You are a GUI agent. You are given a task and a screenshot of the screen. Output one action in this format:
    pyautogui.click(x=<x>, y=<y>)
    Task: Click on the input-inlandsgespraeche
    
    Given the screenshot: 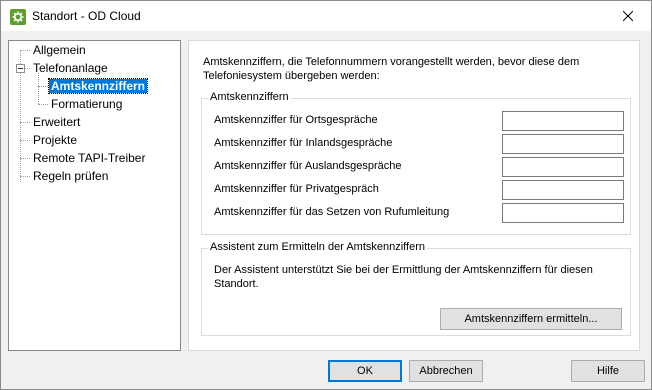 What is the action you would take?
    pyautogui.click(x=563, y=144)
    